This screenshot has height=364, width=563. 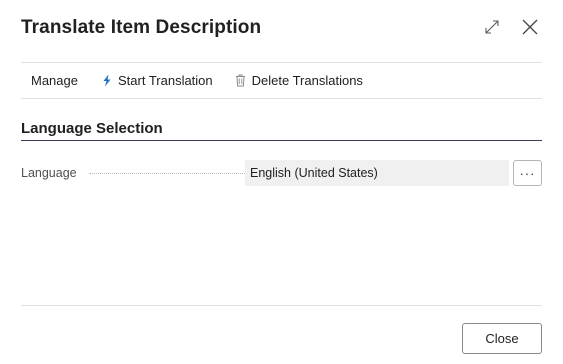 I want to click on language-field: English (United States), so click(x=377, y=173).